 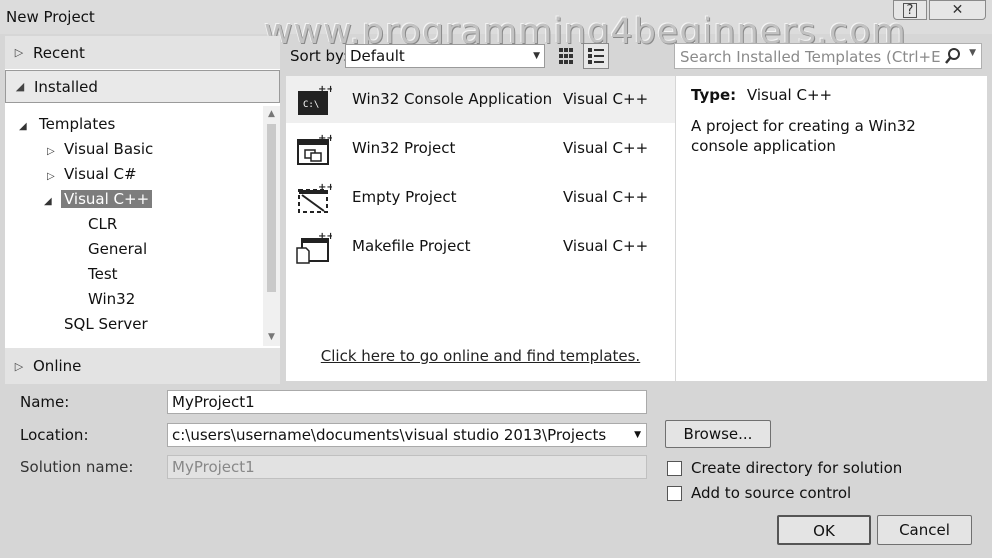 I want to click on name-label: Name:, so click(x=45, y=402).